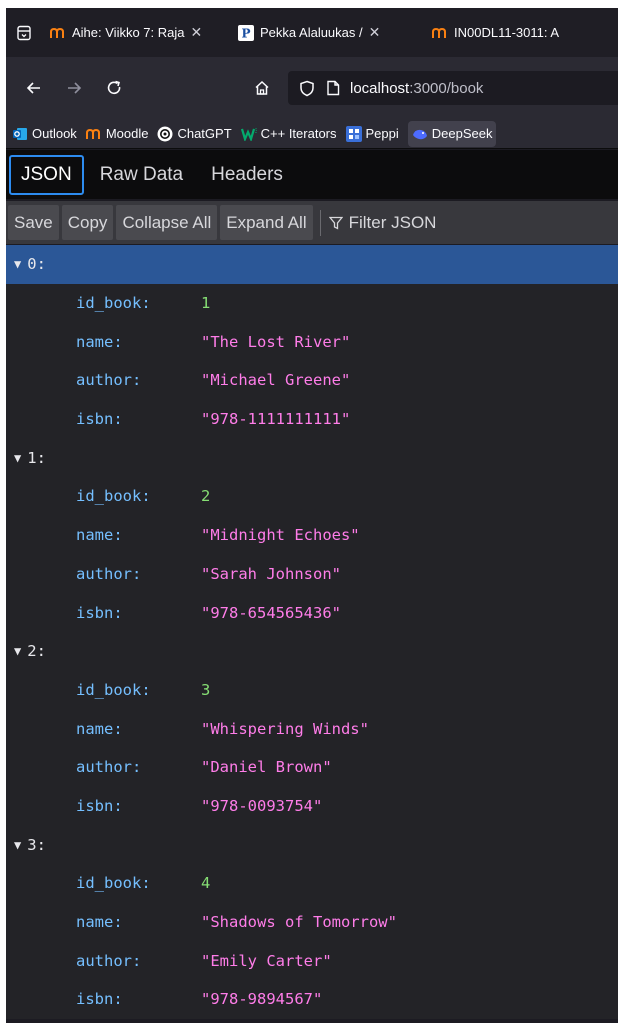  I want to click on tab-pekka-alaluukas: P Pekka Alaluukas / ✕, so click(327, 32).